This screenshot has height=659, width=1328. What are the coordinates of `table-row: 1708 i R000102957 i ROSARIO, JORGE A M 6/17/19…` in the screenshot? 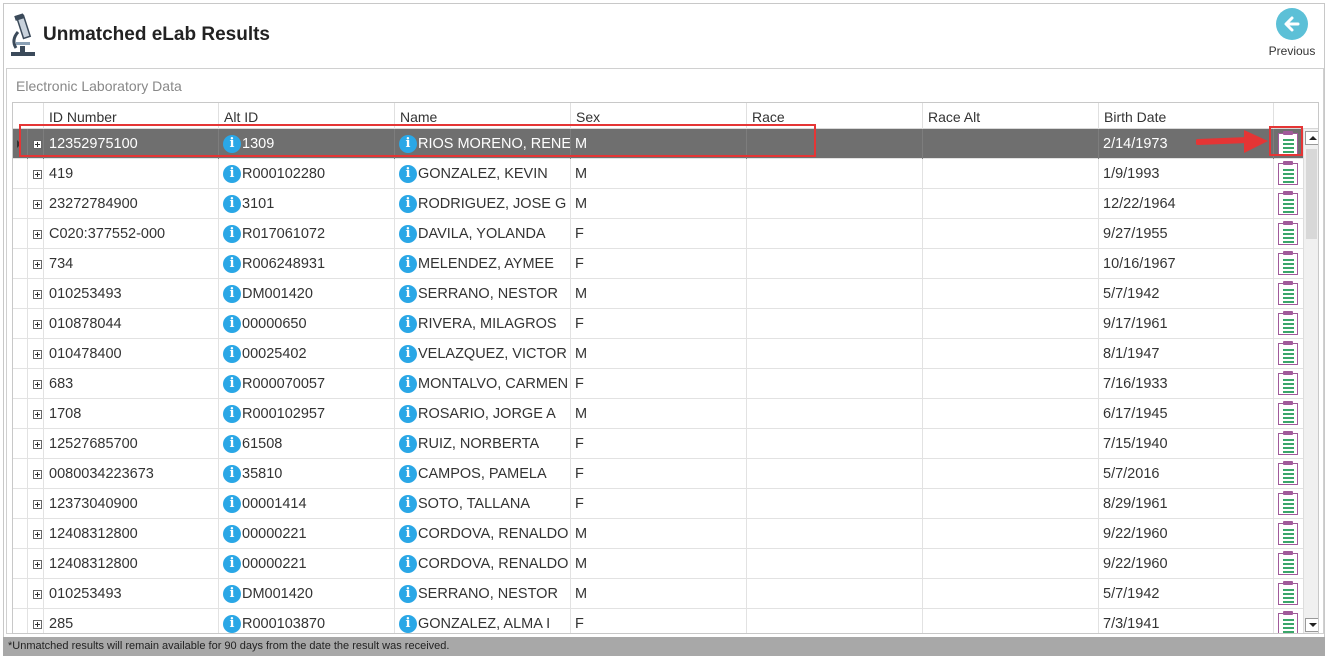 It's located at (658, 414).